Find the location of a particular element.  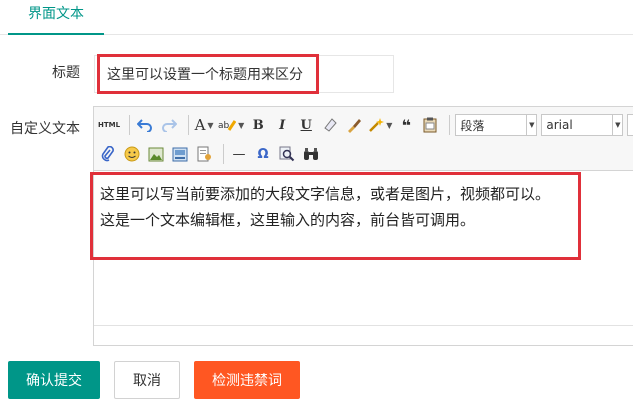

magnifier-icon is located at coordinates (287, 154).